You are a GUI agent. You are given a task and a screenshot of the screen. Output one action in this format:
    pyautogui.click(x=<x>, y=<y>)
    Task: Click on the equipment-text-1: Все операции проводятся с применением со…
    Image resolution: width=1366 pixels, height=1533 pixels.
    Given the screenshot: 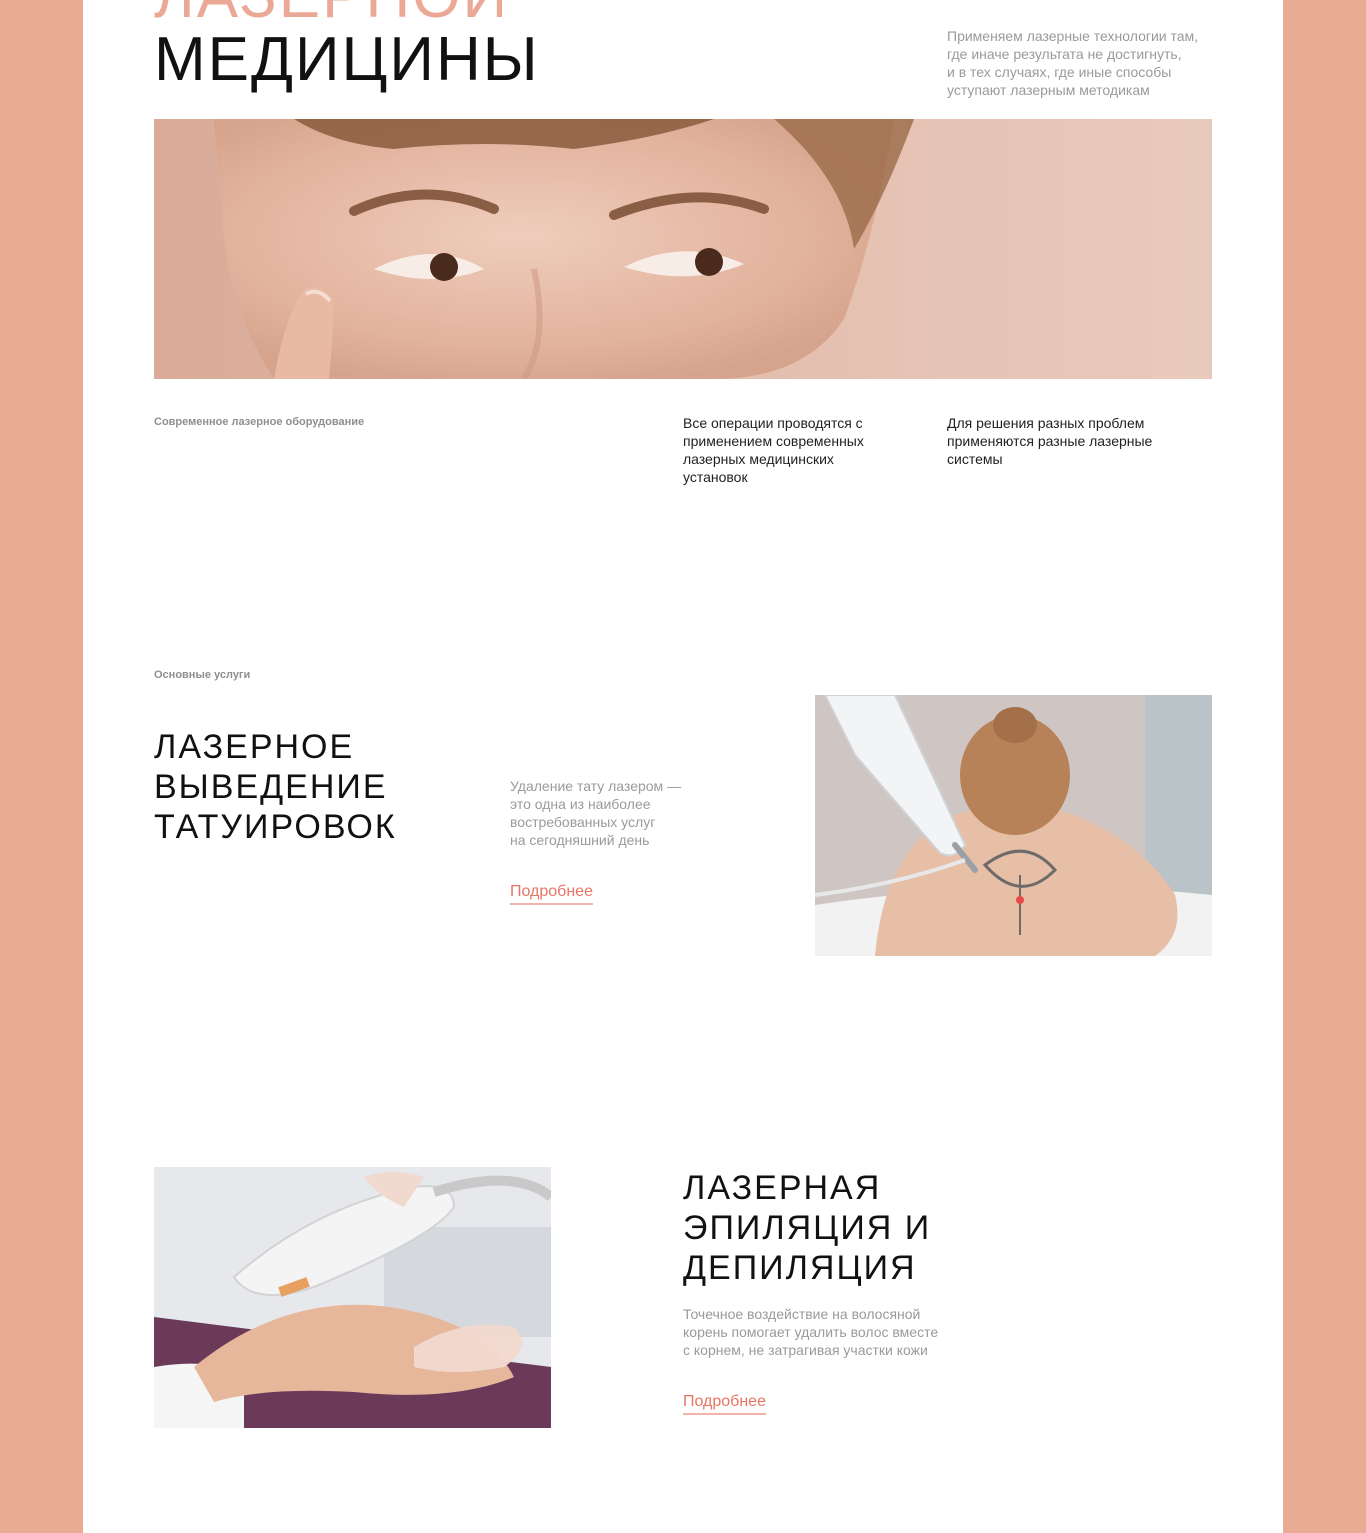 What is the action you would take?
    pyautogui.click(x=773, y=450)
    